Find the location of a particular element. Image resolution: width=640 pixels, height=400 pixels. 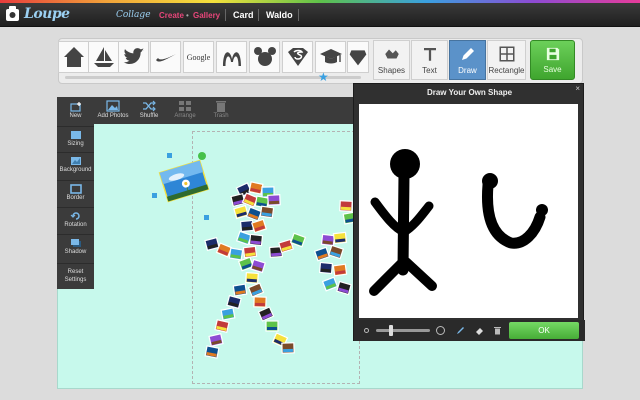

rotation-icon is located at coordinates (75, 216).